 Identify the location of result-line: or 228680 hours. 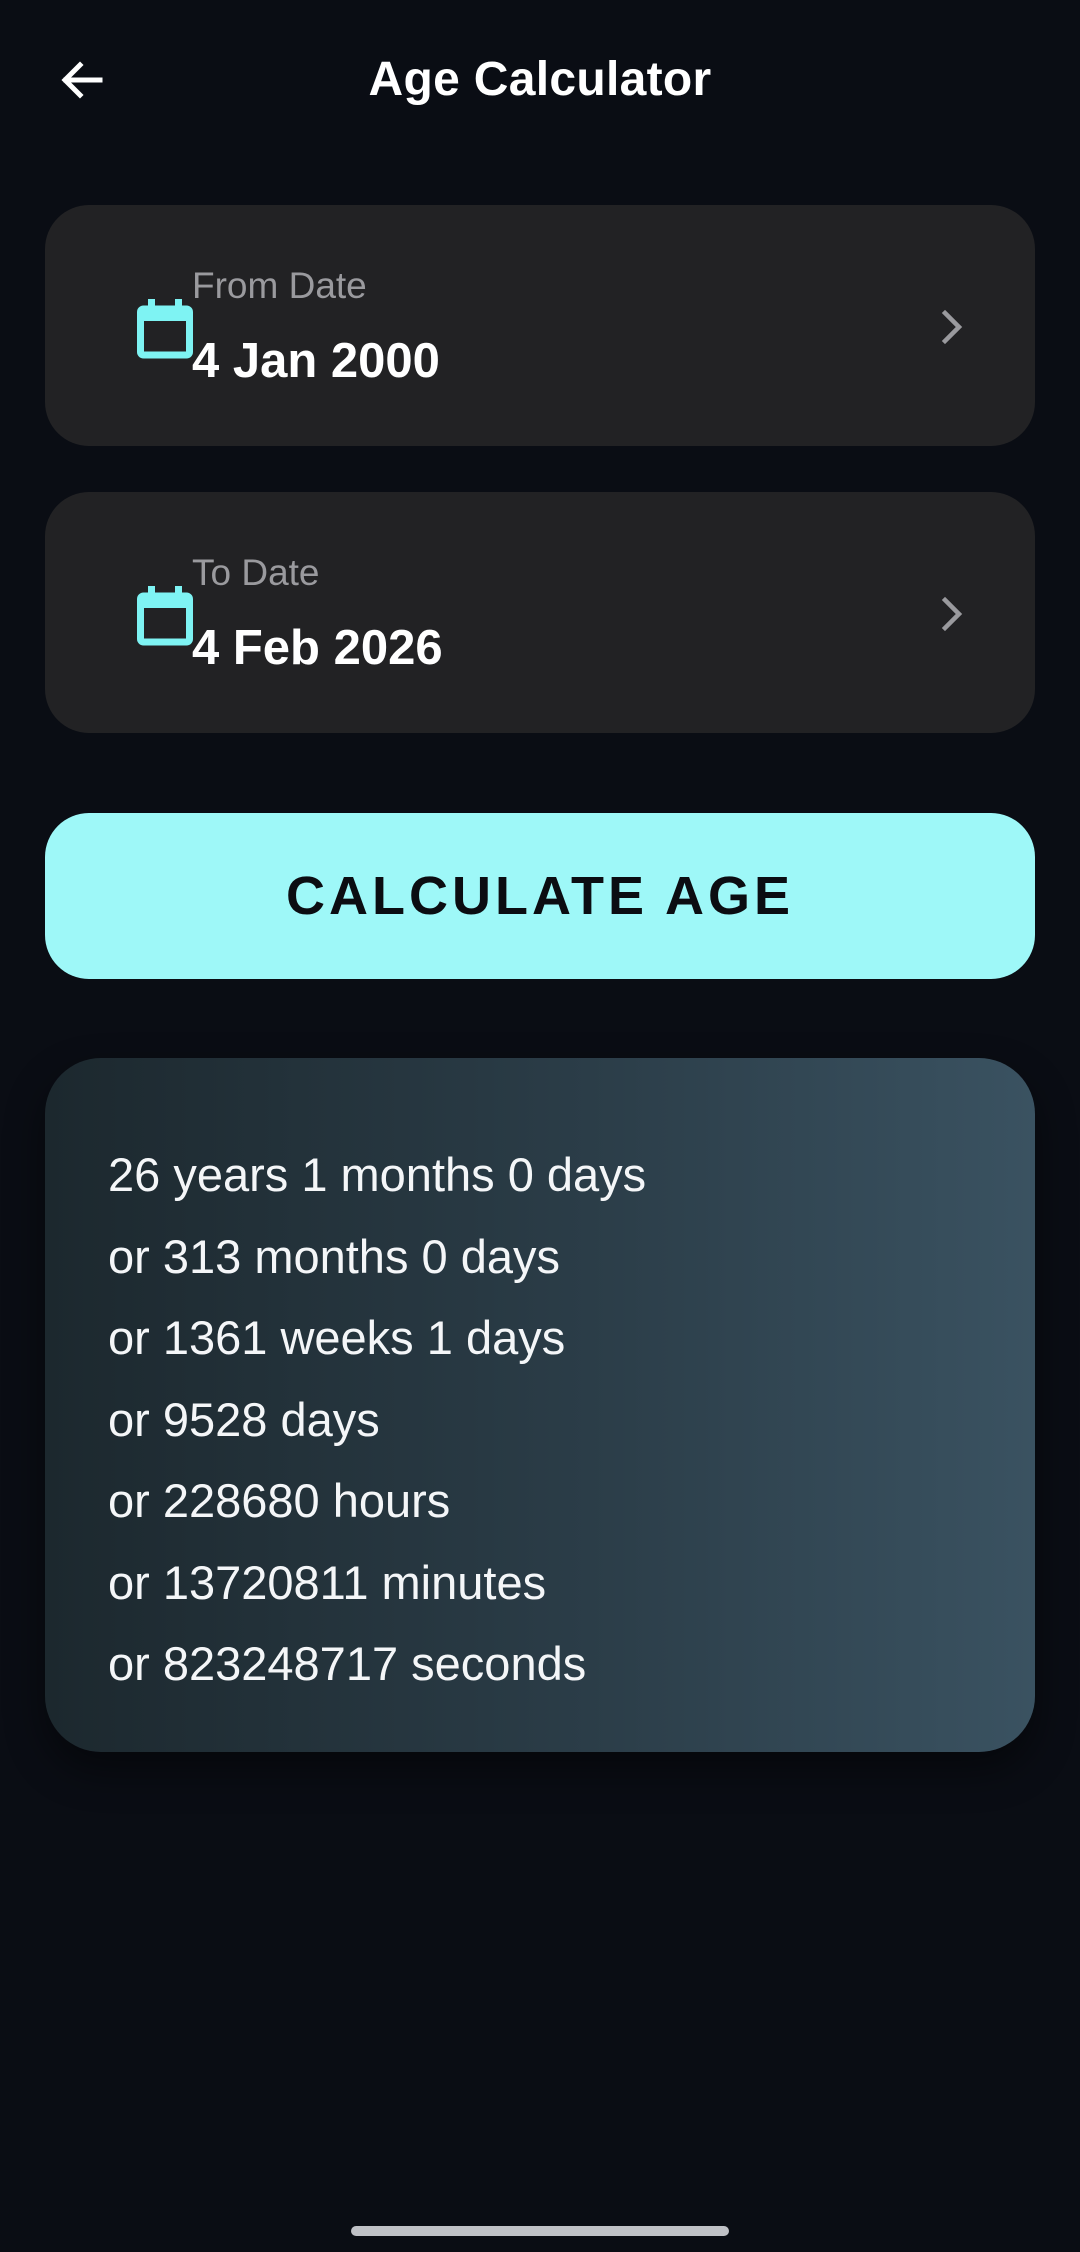
(279, 1500).